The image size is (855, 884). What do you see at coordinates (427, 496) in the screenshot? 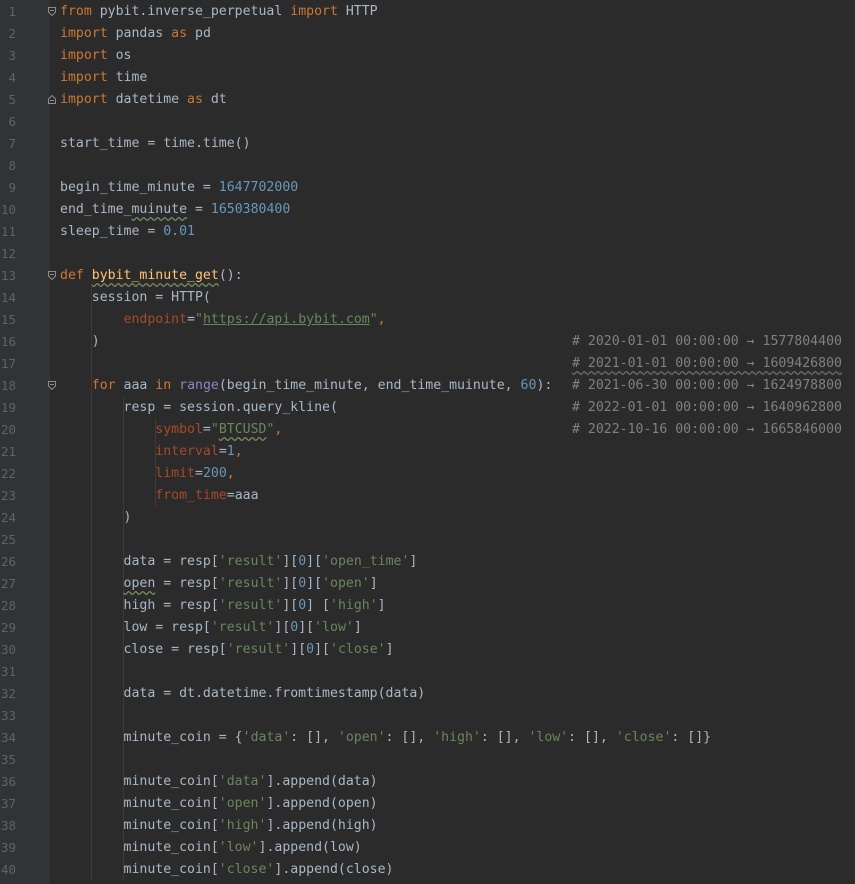
I see `code-line: 23 from_time=aaa` at bounding box center [427, 496].